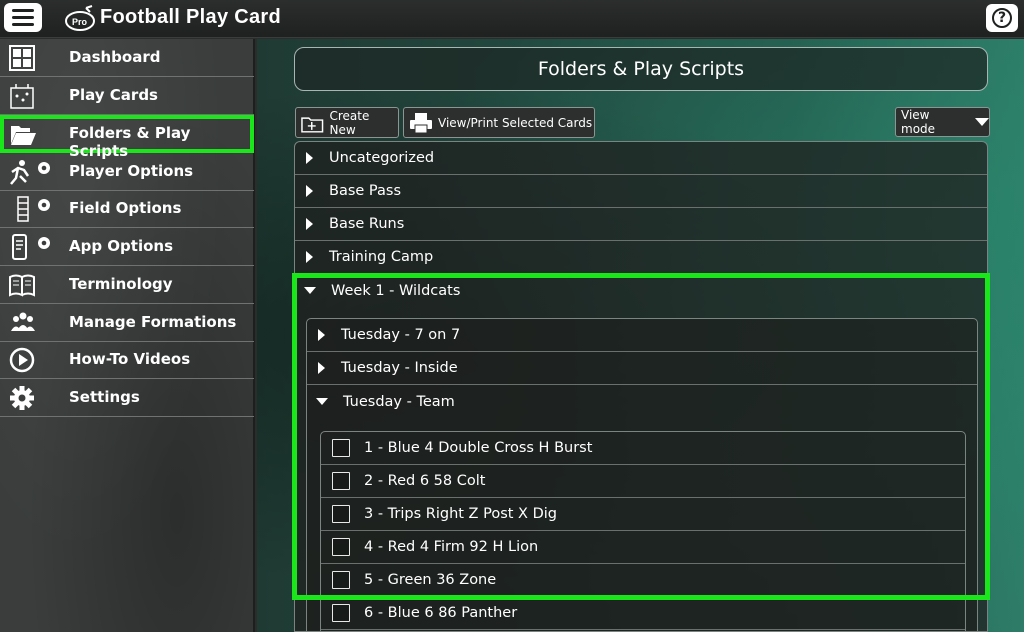 Image resolution: width=1024 pixels, height=632 pixels. What do you see at coordinates (22, 285) in the screenshot?
I see `open-book-icon` at bounding box center [22, 285].